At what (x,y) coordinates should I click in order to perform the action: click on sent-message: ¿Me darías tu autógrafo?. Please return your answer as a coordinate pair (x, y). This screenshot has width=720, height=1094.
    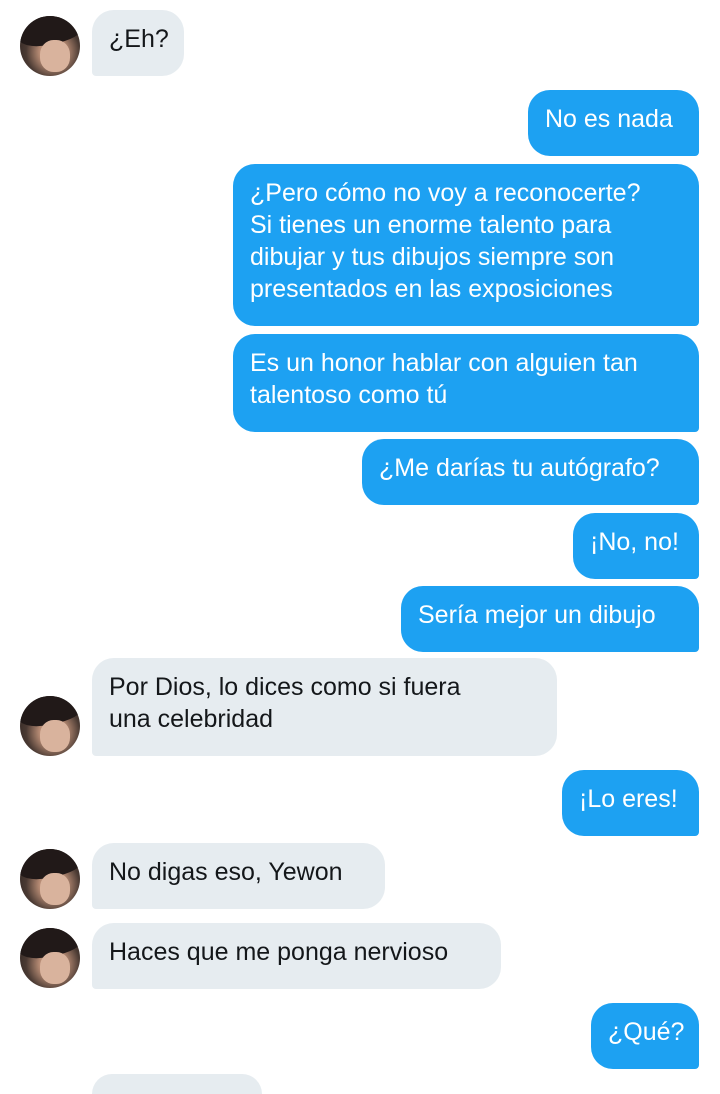
    Looking at the image, I should click on (530, 472).